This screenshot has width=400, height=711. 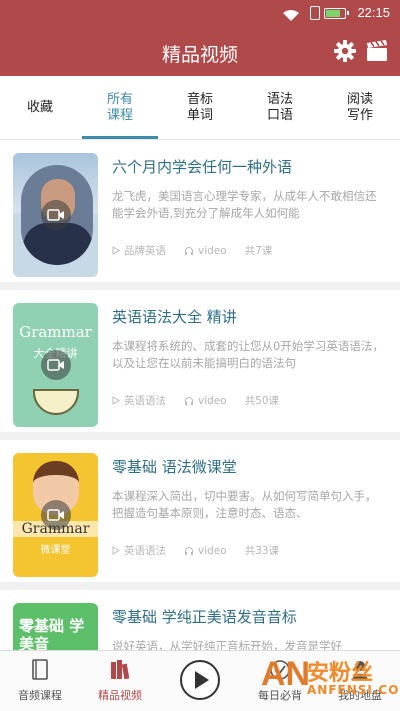 What do you see at coordinates (336, 13) in the screenshot?
I see `battery-icon` at bounding box center [336, 13].